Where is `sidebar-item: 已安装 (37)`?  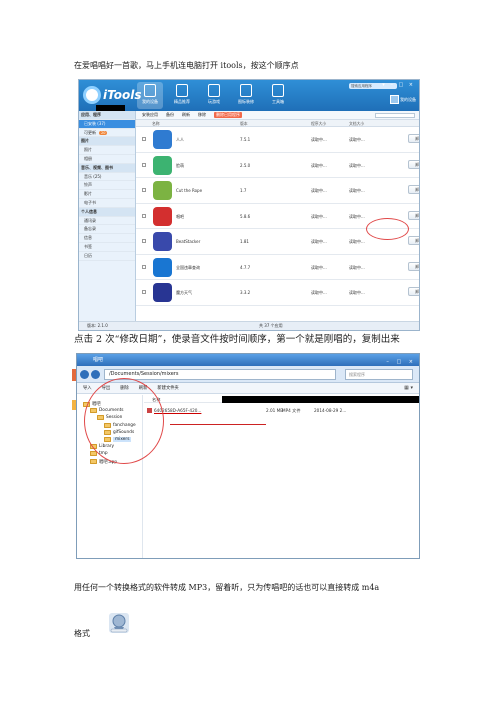
sidebar-item: 已安装 (37) is located at coordinates (107, 124).